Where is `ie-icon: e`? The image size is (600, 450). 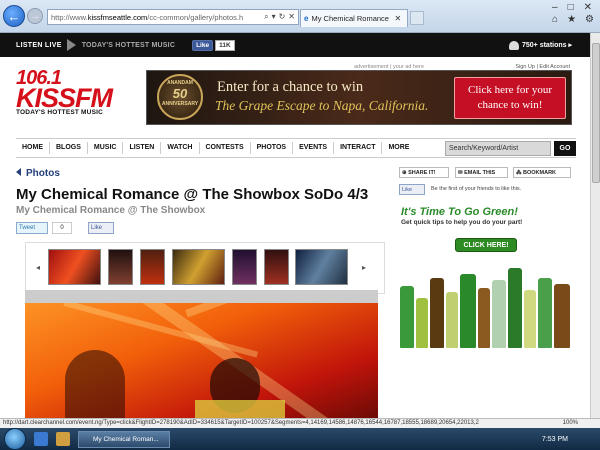 ie-icon: e is located at coordinates (306, 18).